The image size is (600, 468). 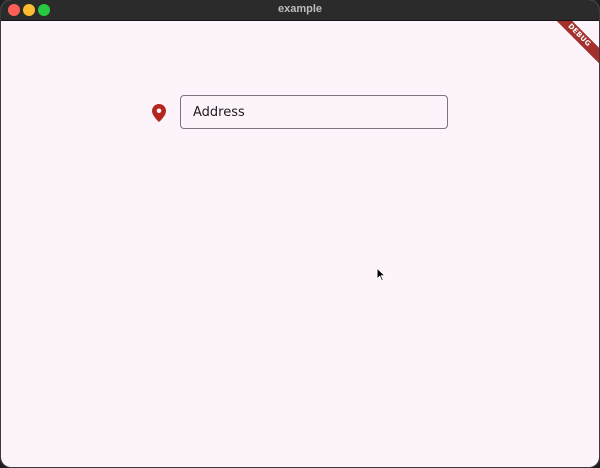 I want to click on location-pin-icon, so click(x=159, y=113).